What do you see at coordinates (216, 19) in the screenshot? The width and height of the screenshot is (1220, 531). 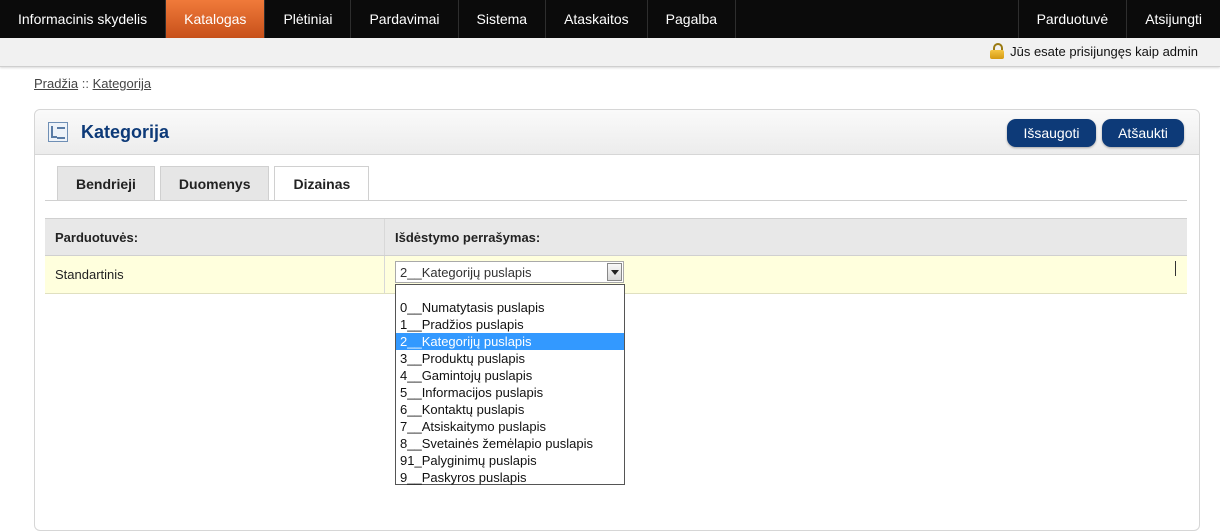 I see `nav-catalog: Katalogas` at bounding box center [216, 19].